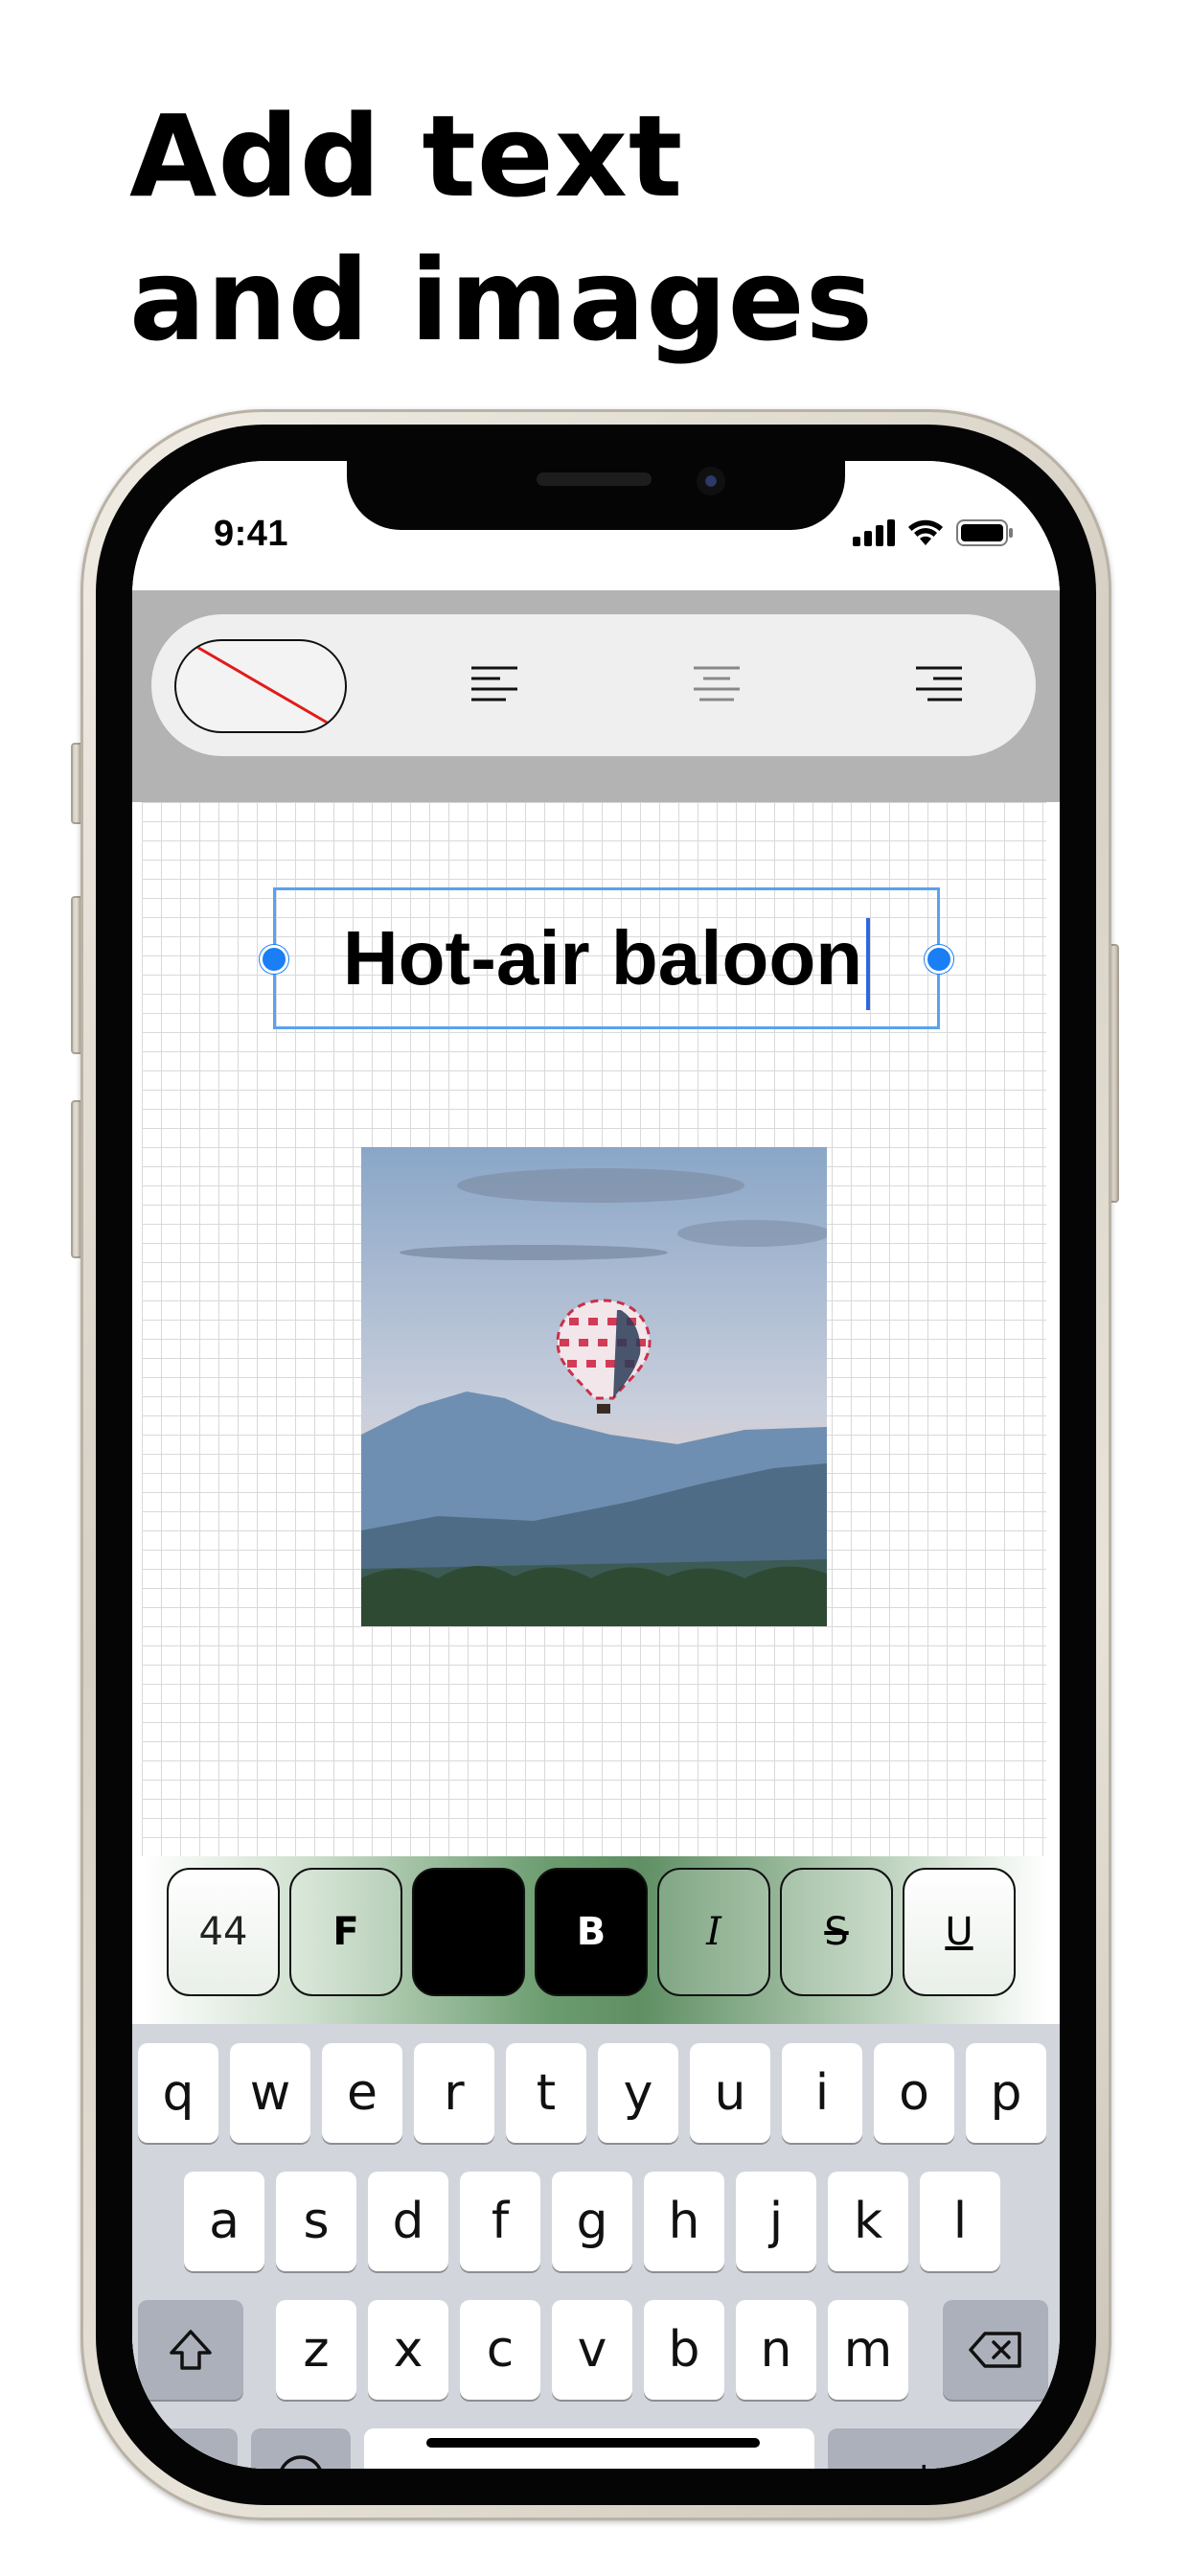 The height and width of the screenshot is (2576, 1190). I want to click on italic-button: I, so click(714, 1932).